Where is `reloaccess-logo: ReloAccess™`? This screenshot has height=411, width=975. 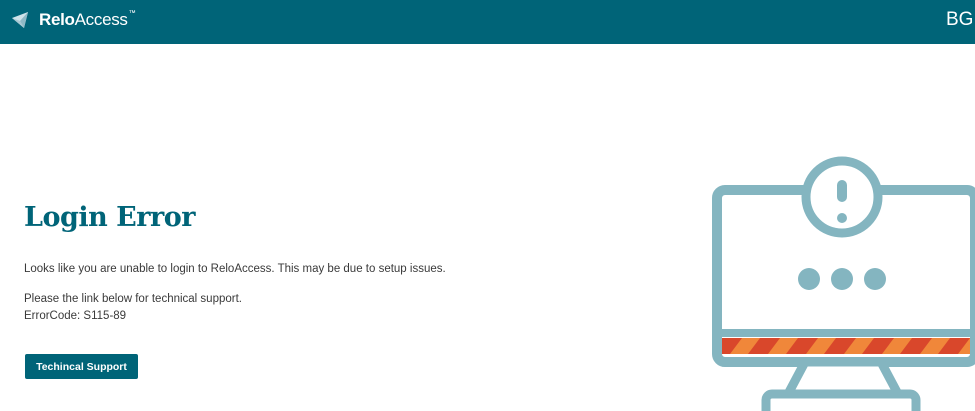
reloaccess-logo: ReloAccess™ is located at coordinates (73, 20).